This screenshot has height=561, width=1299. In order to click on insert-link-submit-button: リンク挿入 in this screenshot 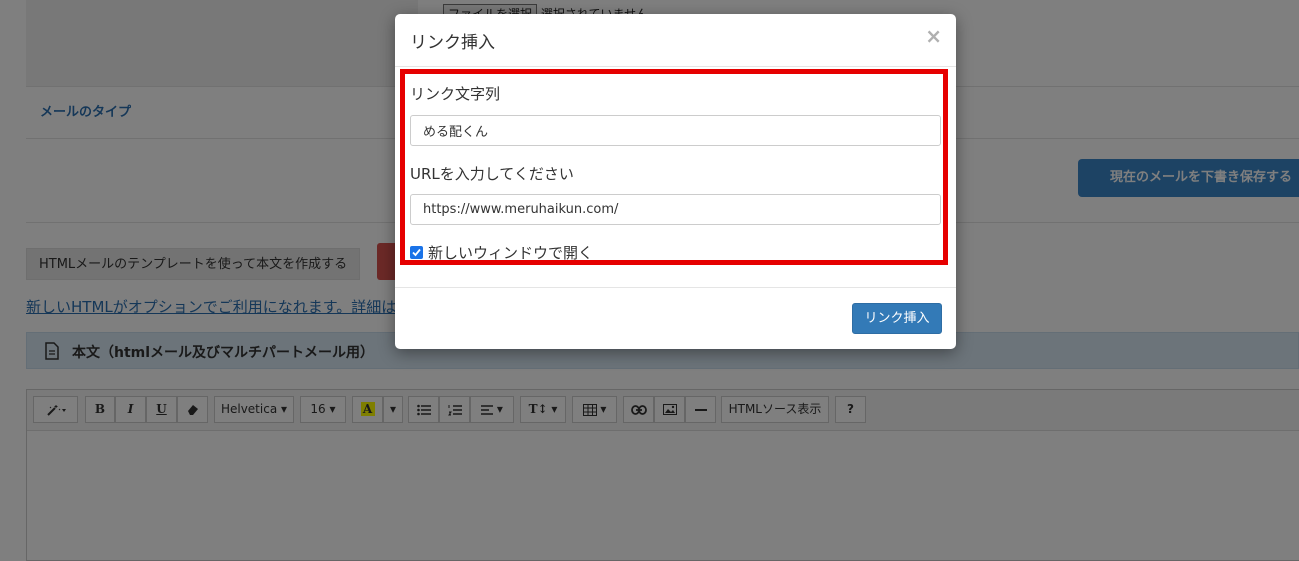, I will do `click(897, 318)`.